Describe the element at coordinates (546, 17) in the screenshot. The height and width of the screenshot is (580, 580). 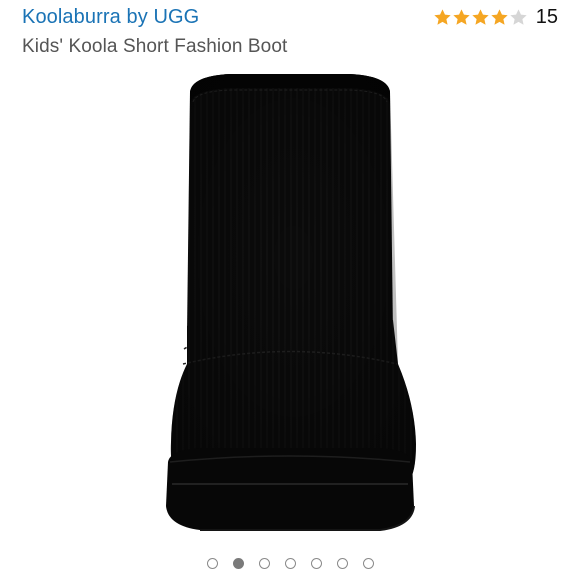
I see `review-count: 15` at that location.